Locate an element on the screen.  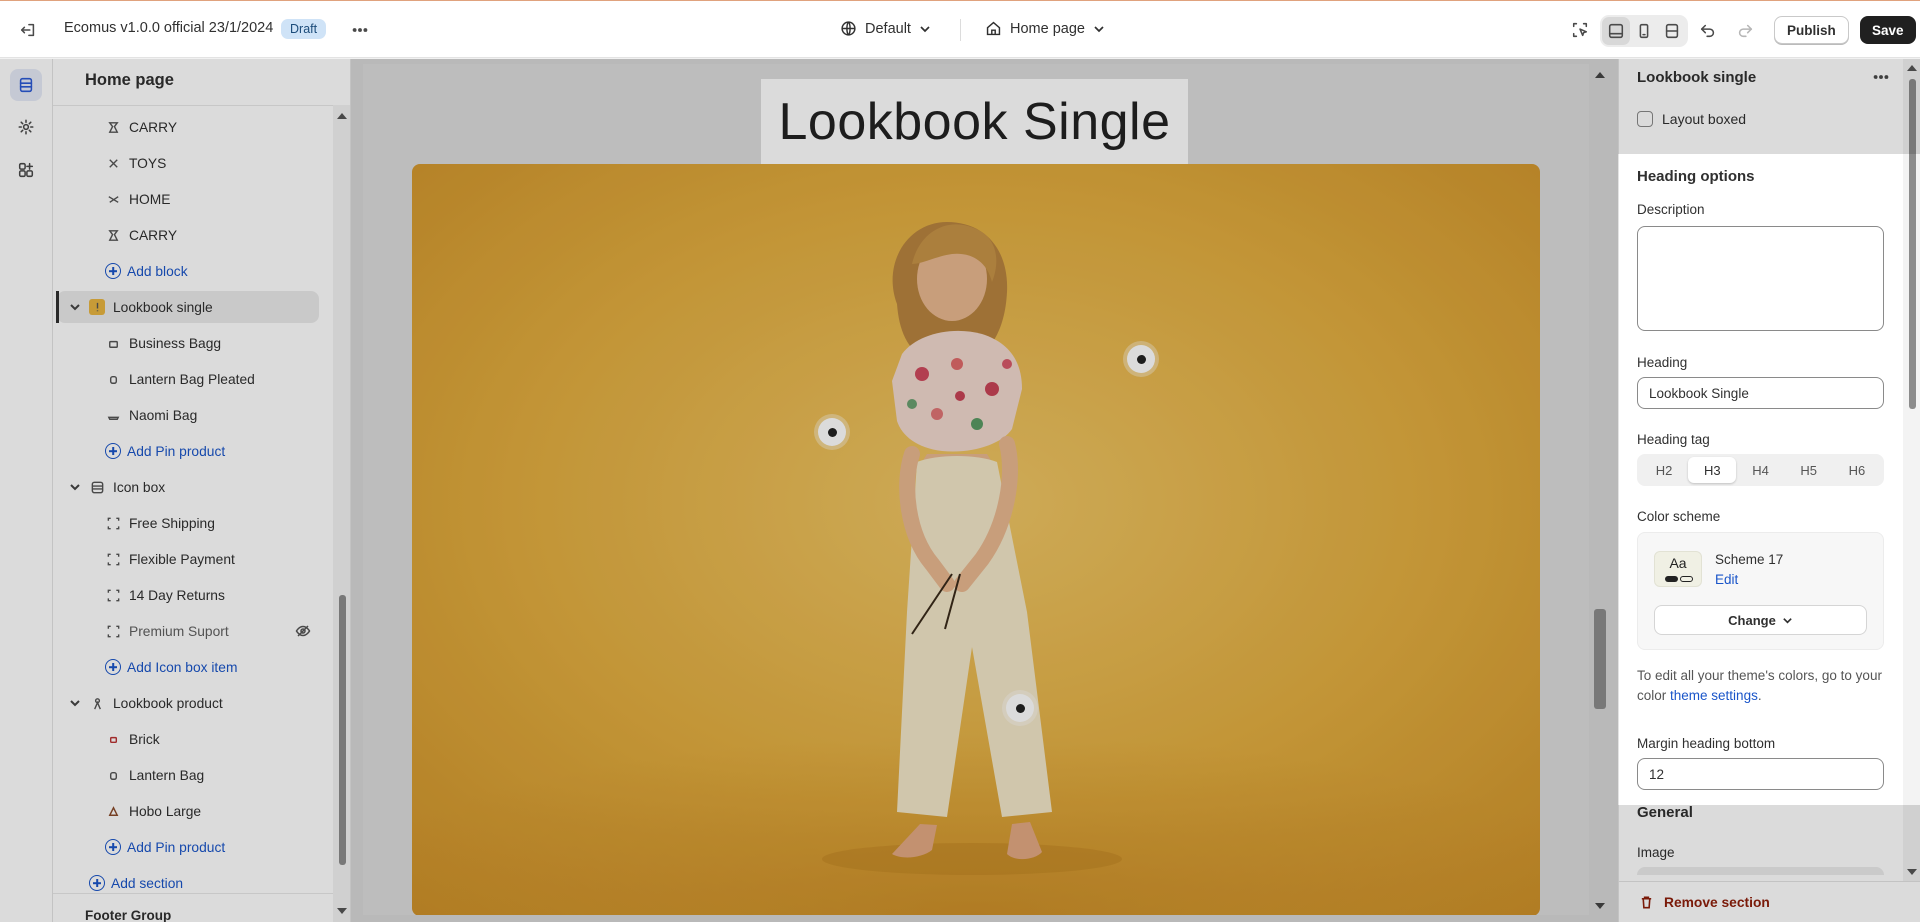
fullscreen-view-icon is located at coordinates (1672, 31).